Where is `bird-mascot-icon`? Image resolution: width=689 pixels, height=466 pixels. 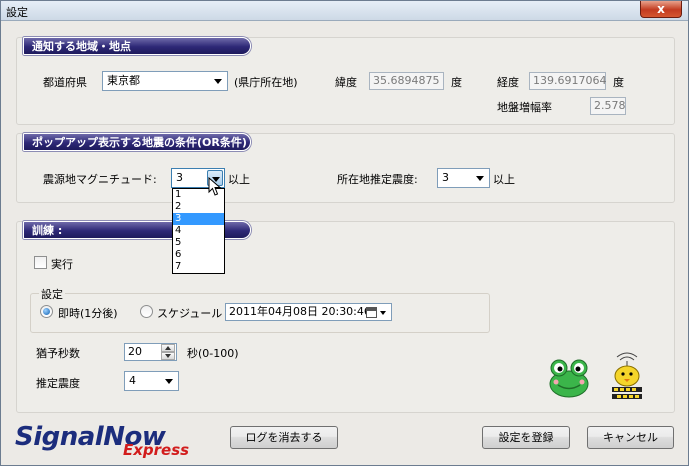
bird-mascot-icon is located at coordinates (627, 375).